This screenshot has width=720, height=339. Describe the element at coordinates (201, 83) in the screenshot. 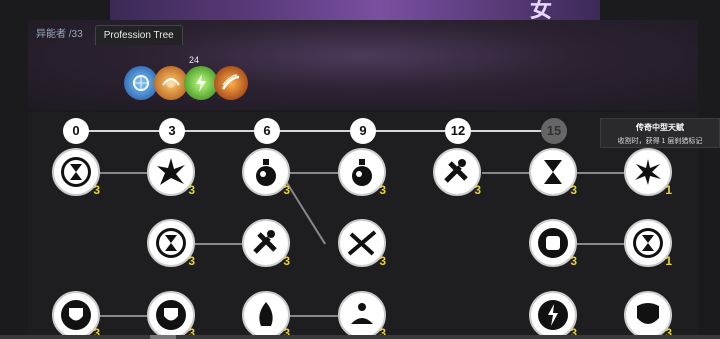

I see `green-bolt-icon` at that location.